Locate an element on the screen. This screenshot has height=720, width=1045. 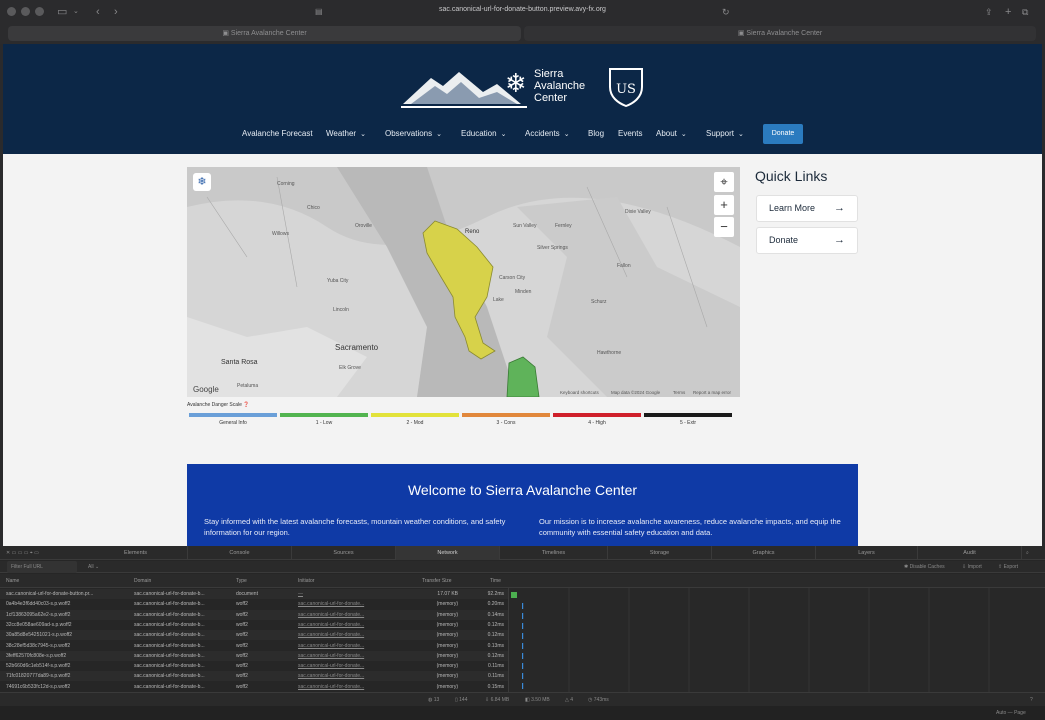
tab-label: Sources is located at coordinates (343, 553).